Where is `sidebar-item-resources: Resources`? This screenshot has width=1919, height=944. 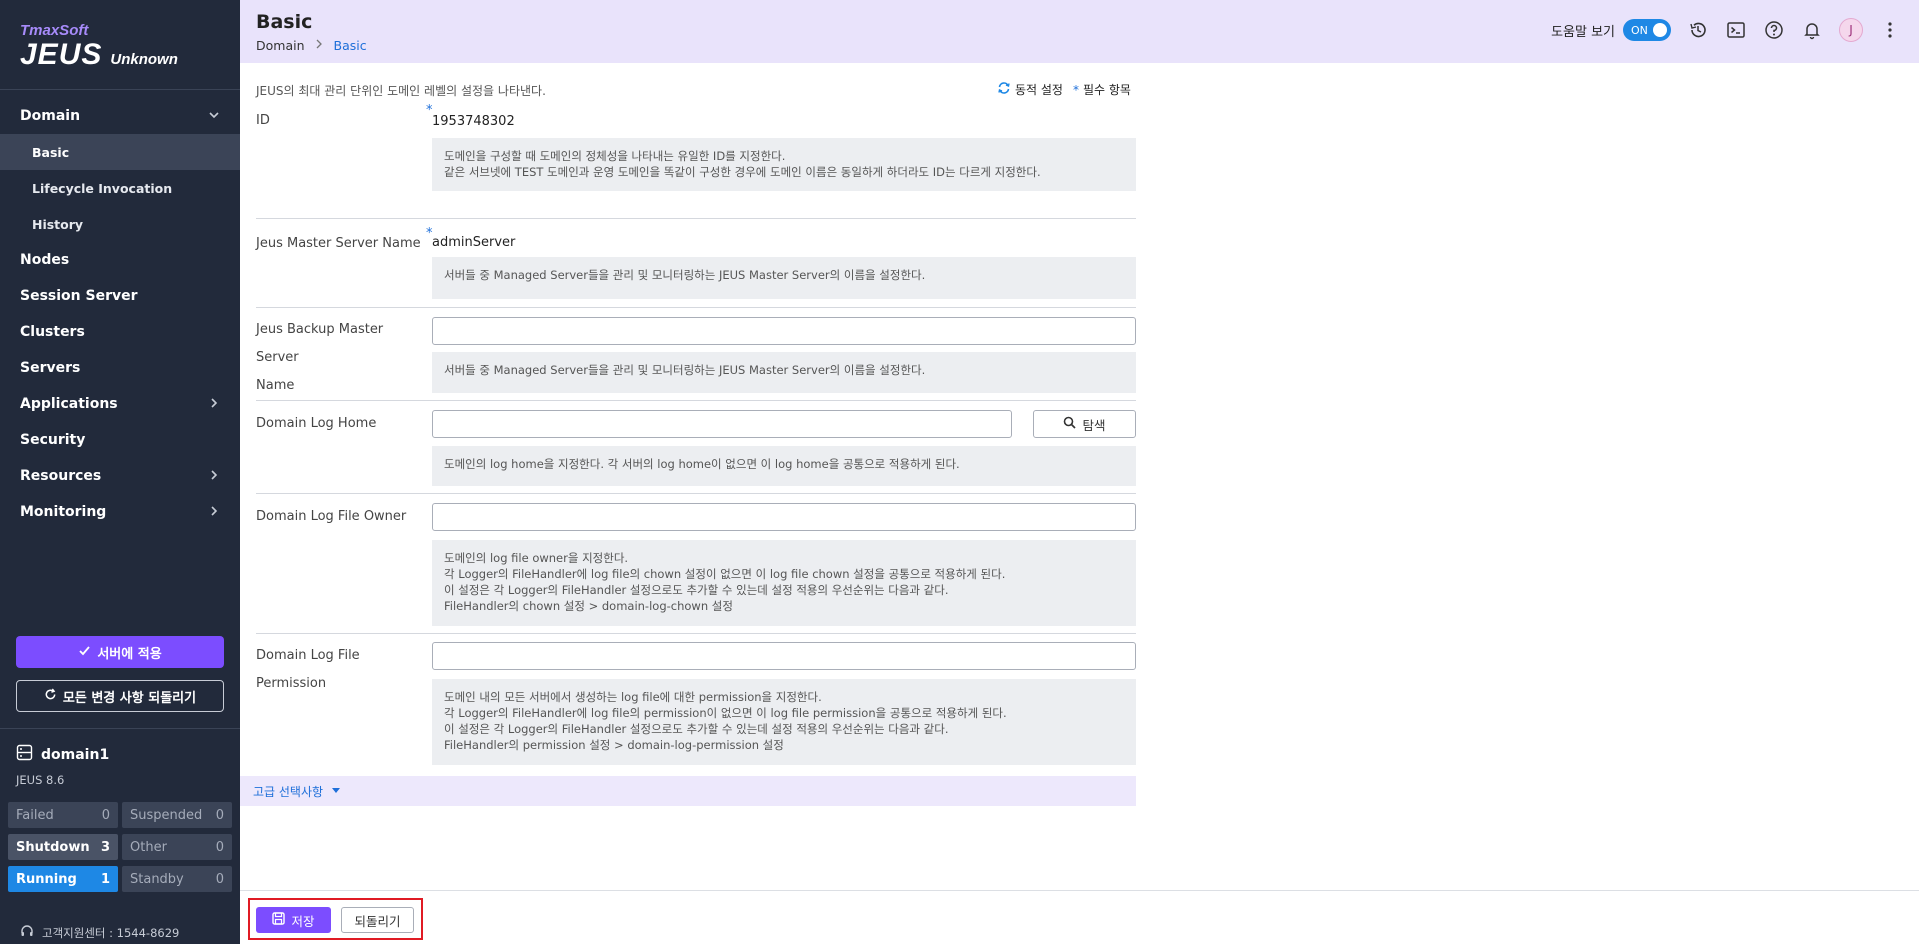 sidebar-item-resources: Resources is located at coordinates (120, 476).